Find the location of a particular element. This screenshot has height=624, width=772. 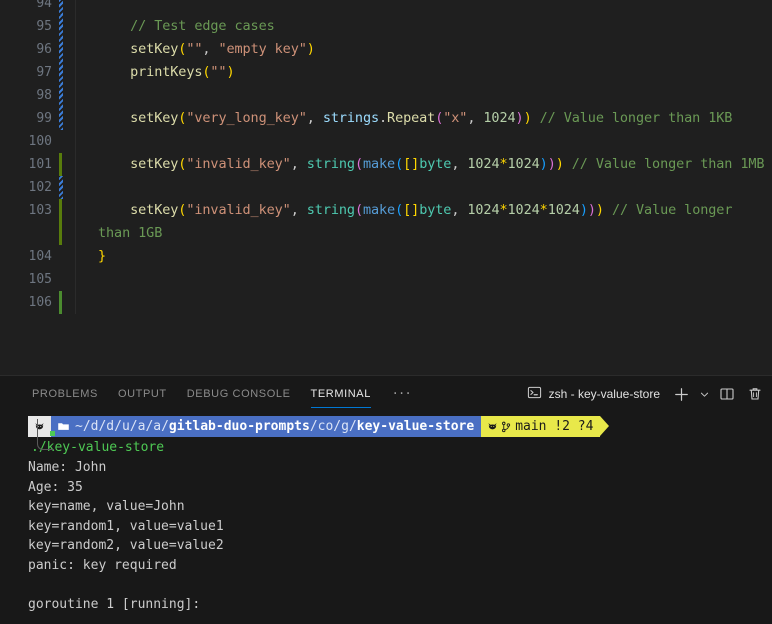

code-line: 100 is located at coordinates (386, 141).